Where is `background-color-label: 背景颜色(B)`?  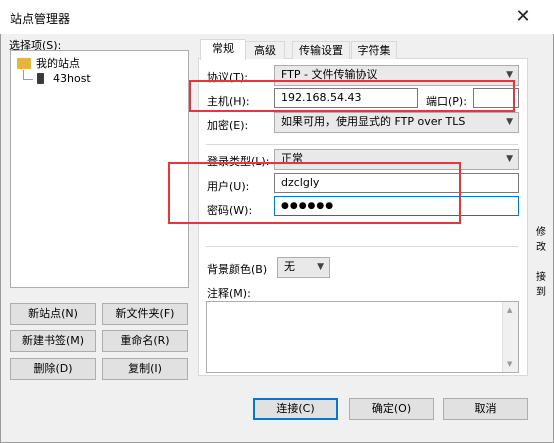
background-color-label: 背景颜色(B) is located at coordinates (237, 269).